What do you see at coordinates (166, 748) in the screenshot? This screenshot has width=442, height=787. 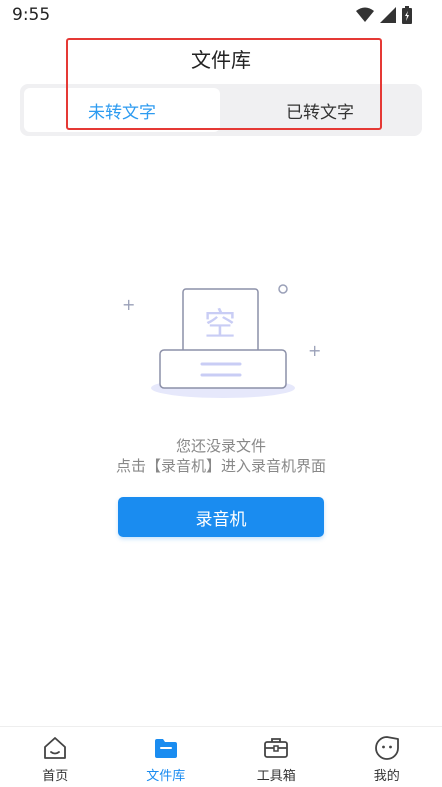 I see `folder-icon` at bounding box center [166, 748].